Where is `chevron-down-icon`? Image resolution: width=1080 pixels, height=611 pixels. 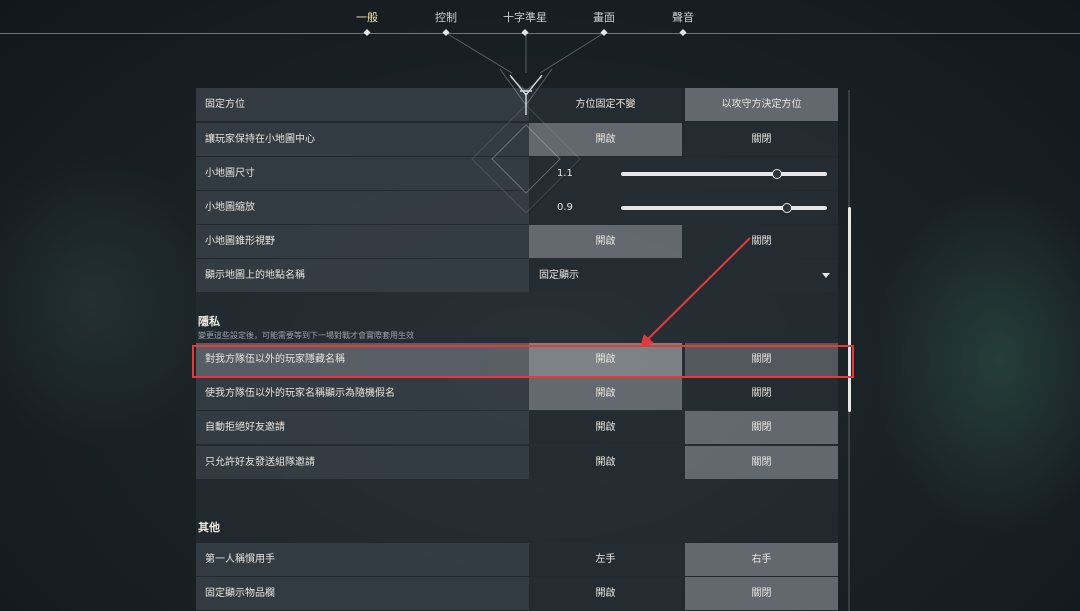
chevron-down-icon is located at coordinates (826, 275).